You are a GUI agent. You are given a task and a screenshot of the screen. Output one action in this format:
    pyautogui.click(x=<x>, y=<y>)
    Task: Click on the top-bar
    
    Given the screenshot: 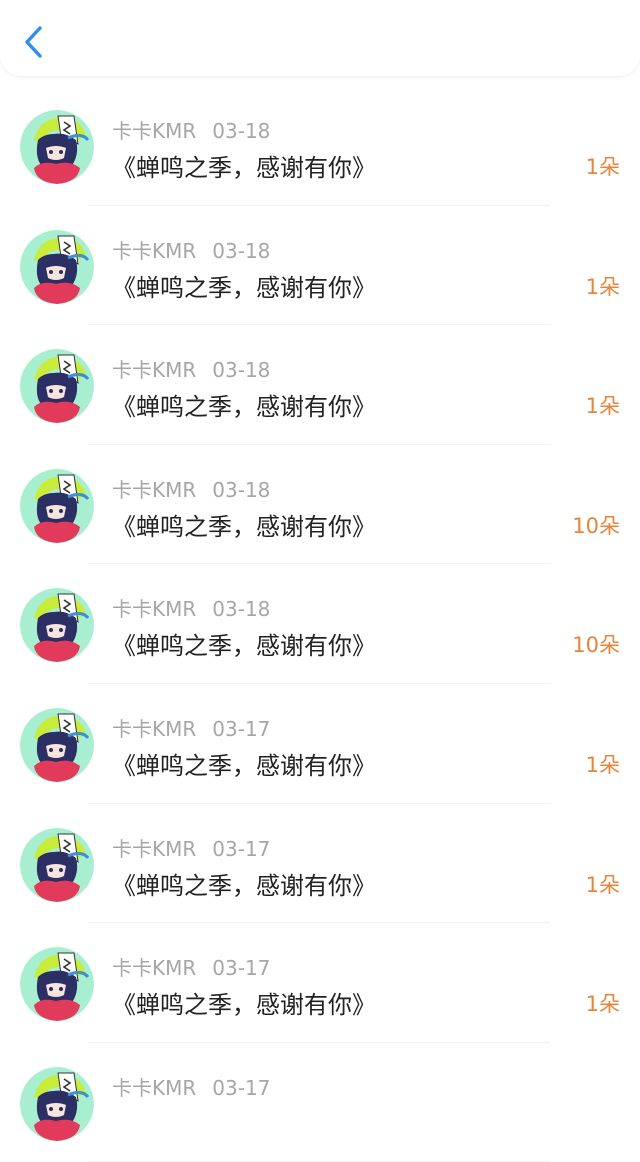 What is the action you would take?
    pyautogui.click(x=320, y=38)
    